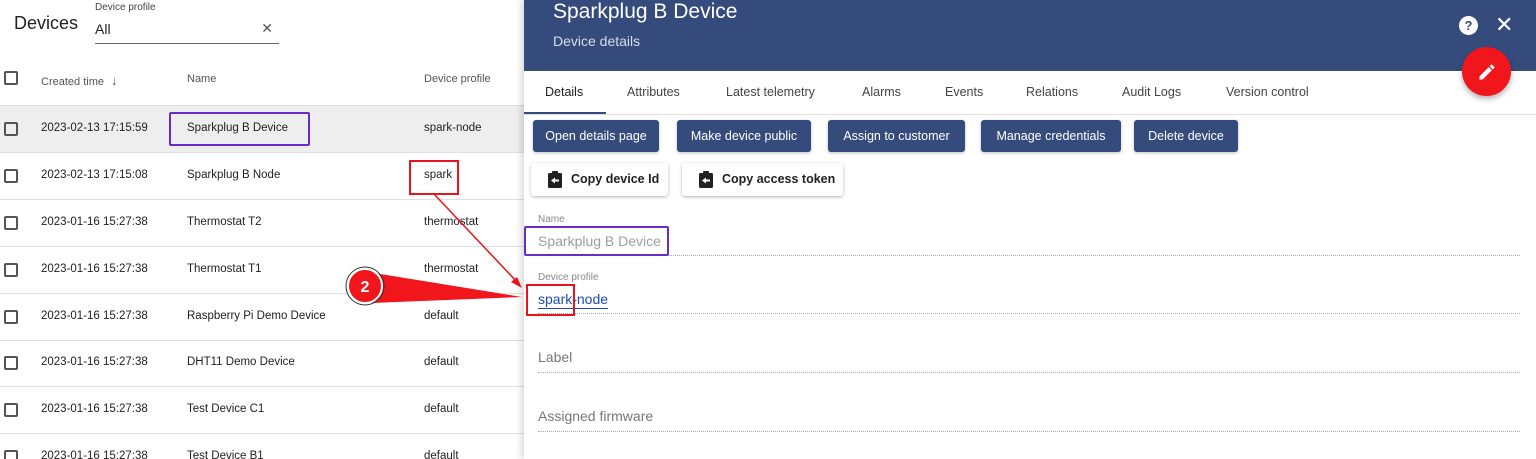  I want to click on connector-arrow-head, so click(516, 282).